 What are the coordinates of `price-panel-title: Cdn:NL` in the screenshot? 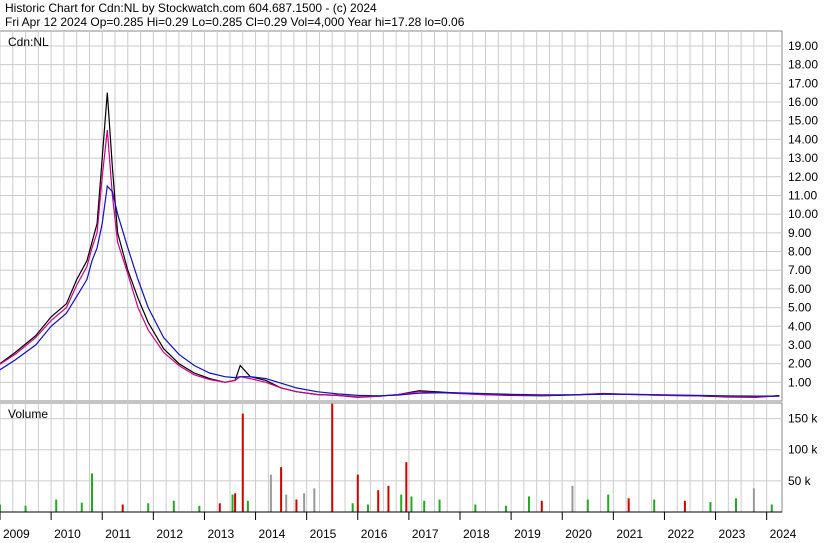 It's located at (28, 42).